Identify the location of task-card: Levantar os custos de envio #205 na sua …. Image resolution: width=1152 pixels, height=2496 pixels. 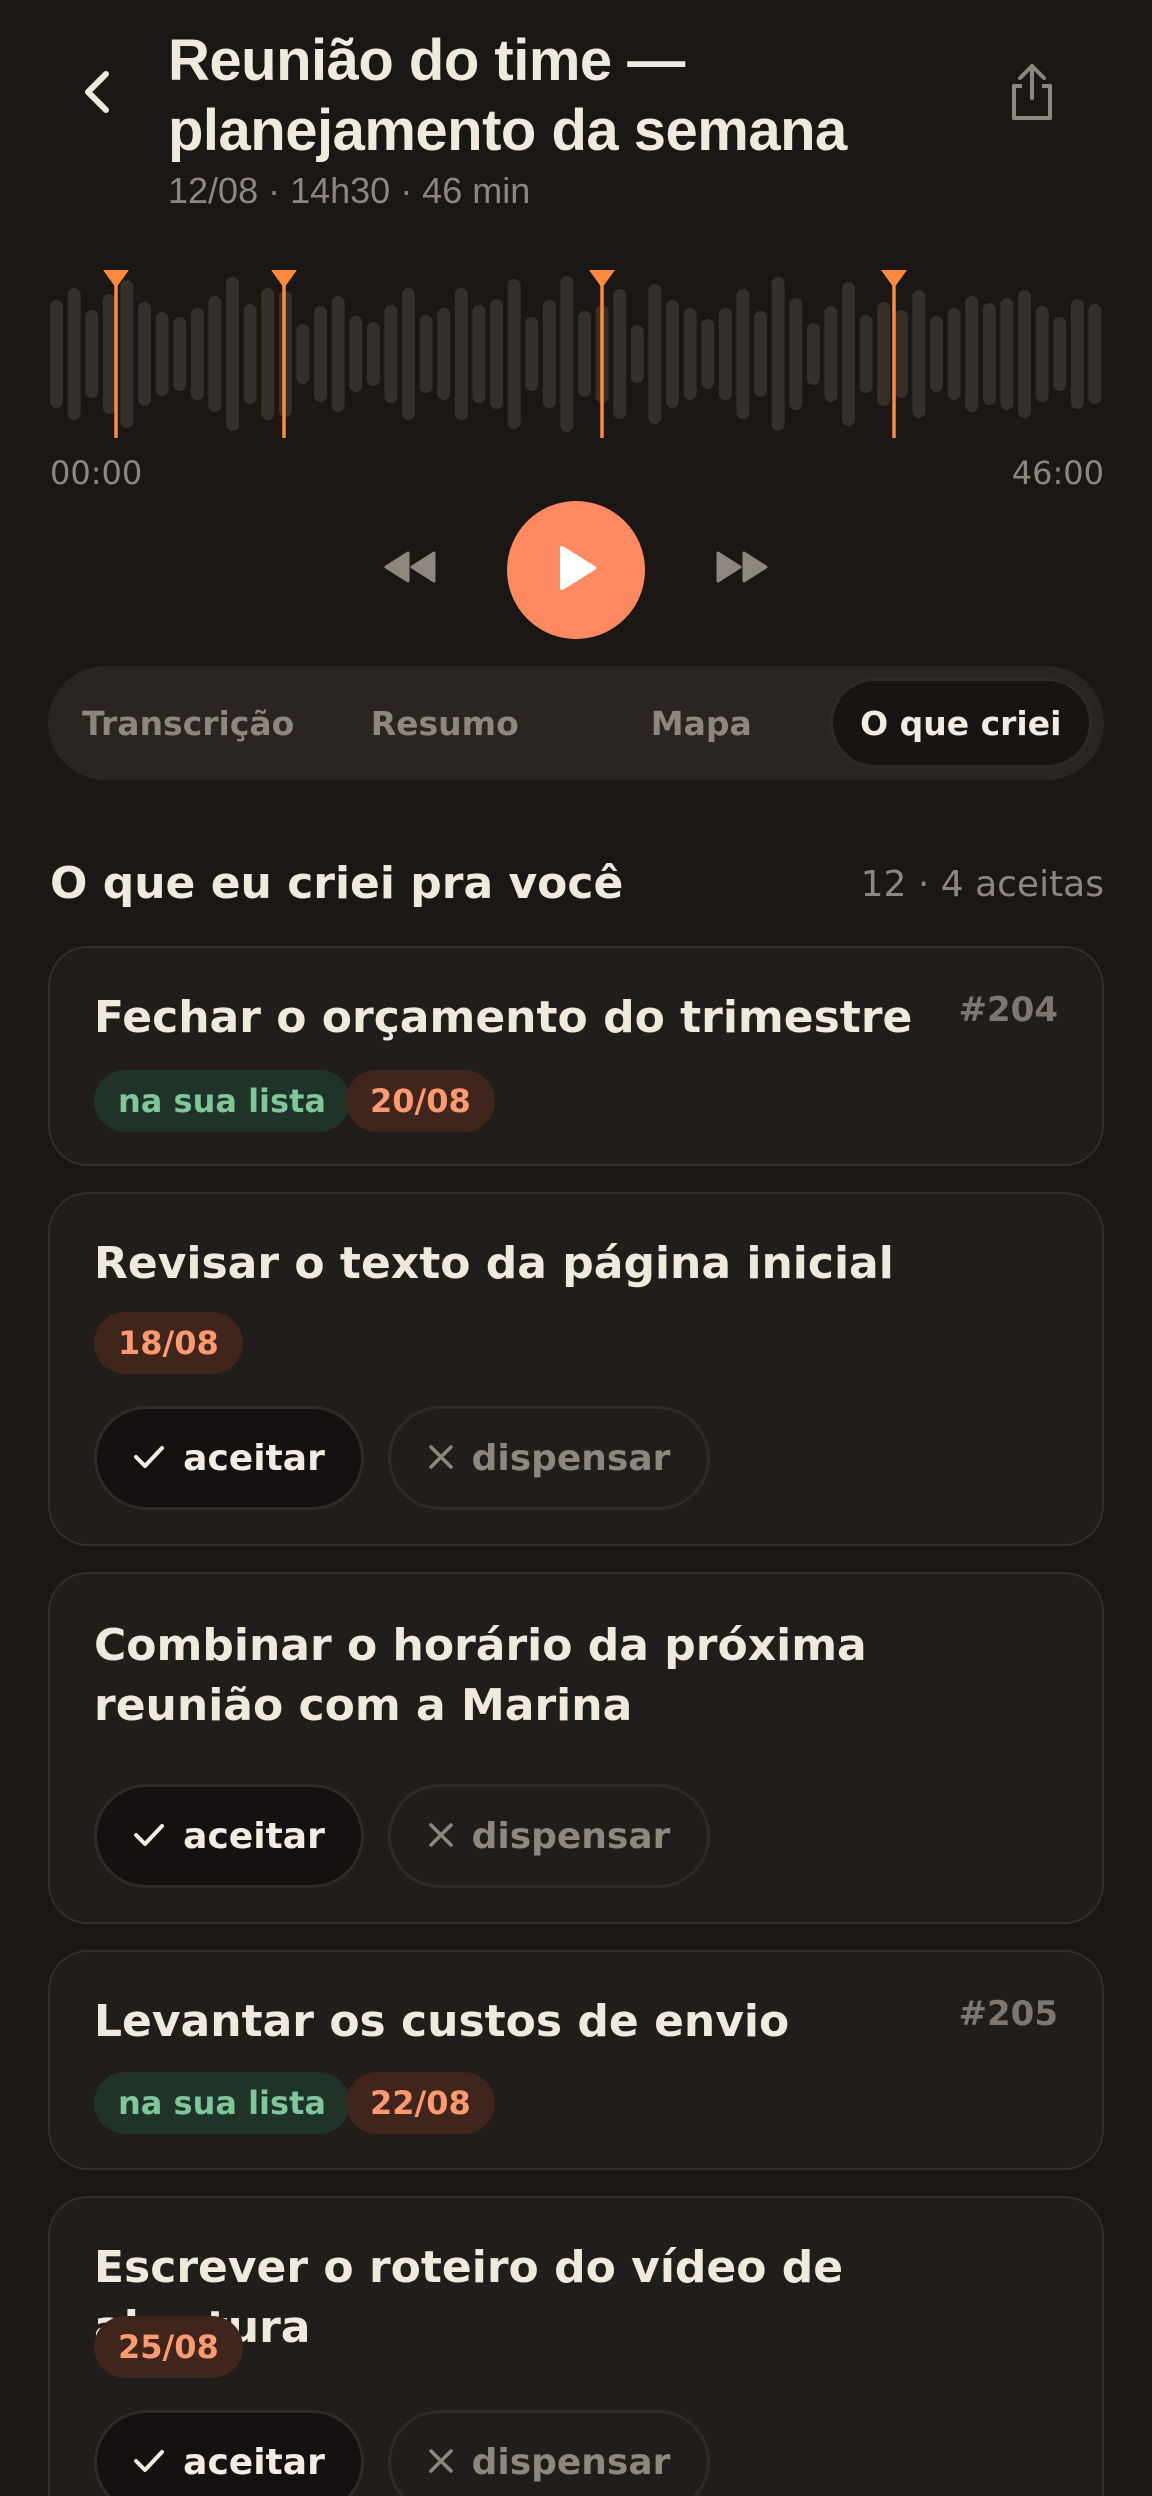
(576, 2060).